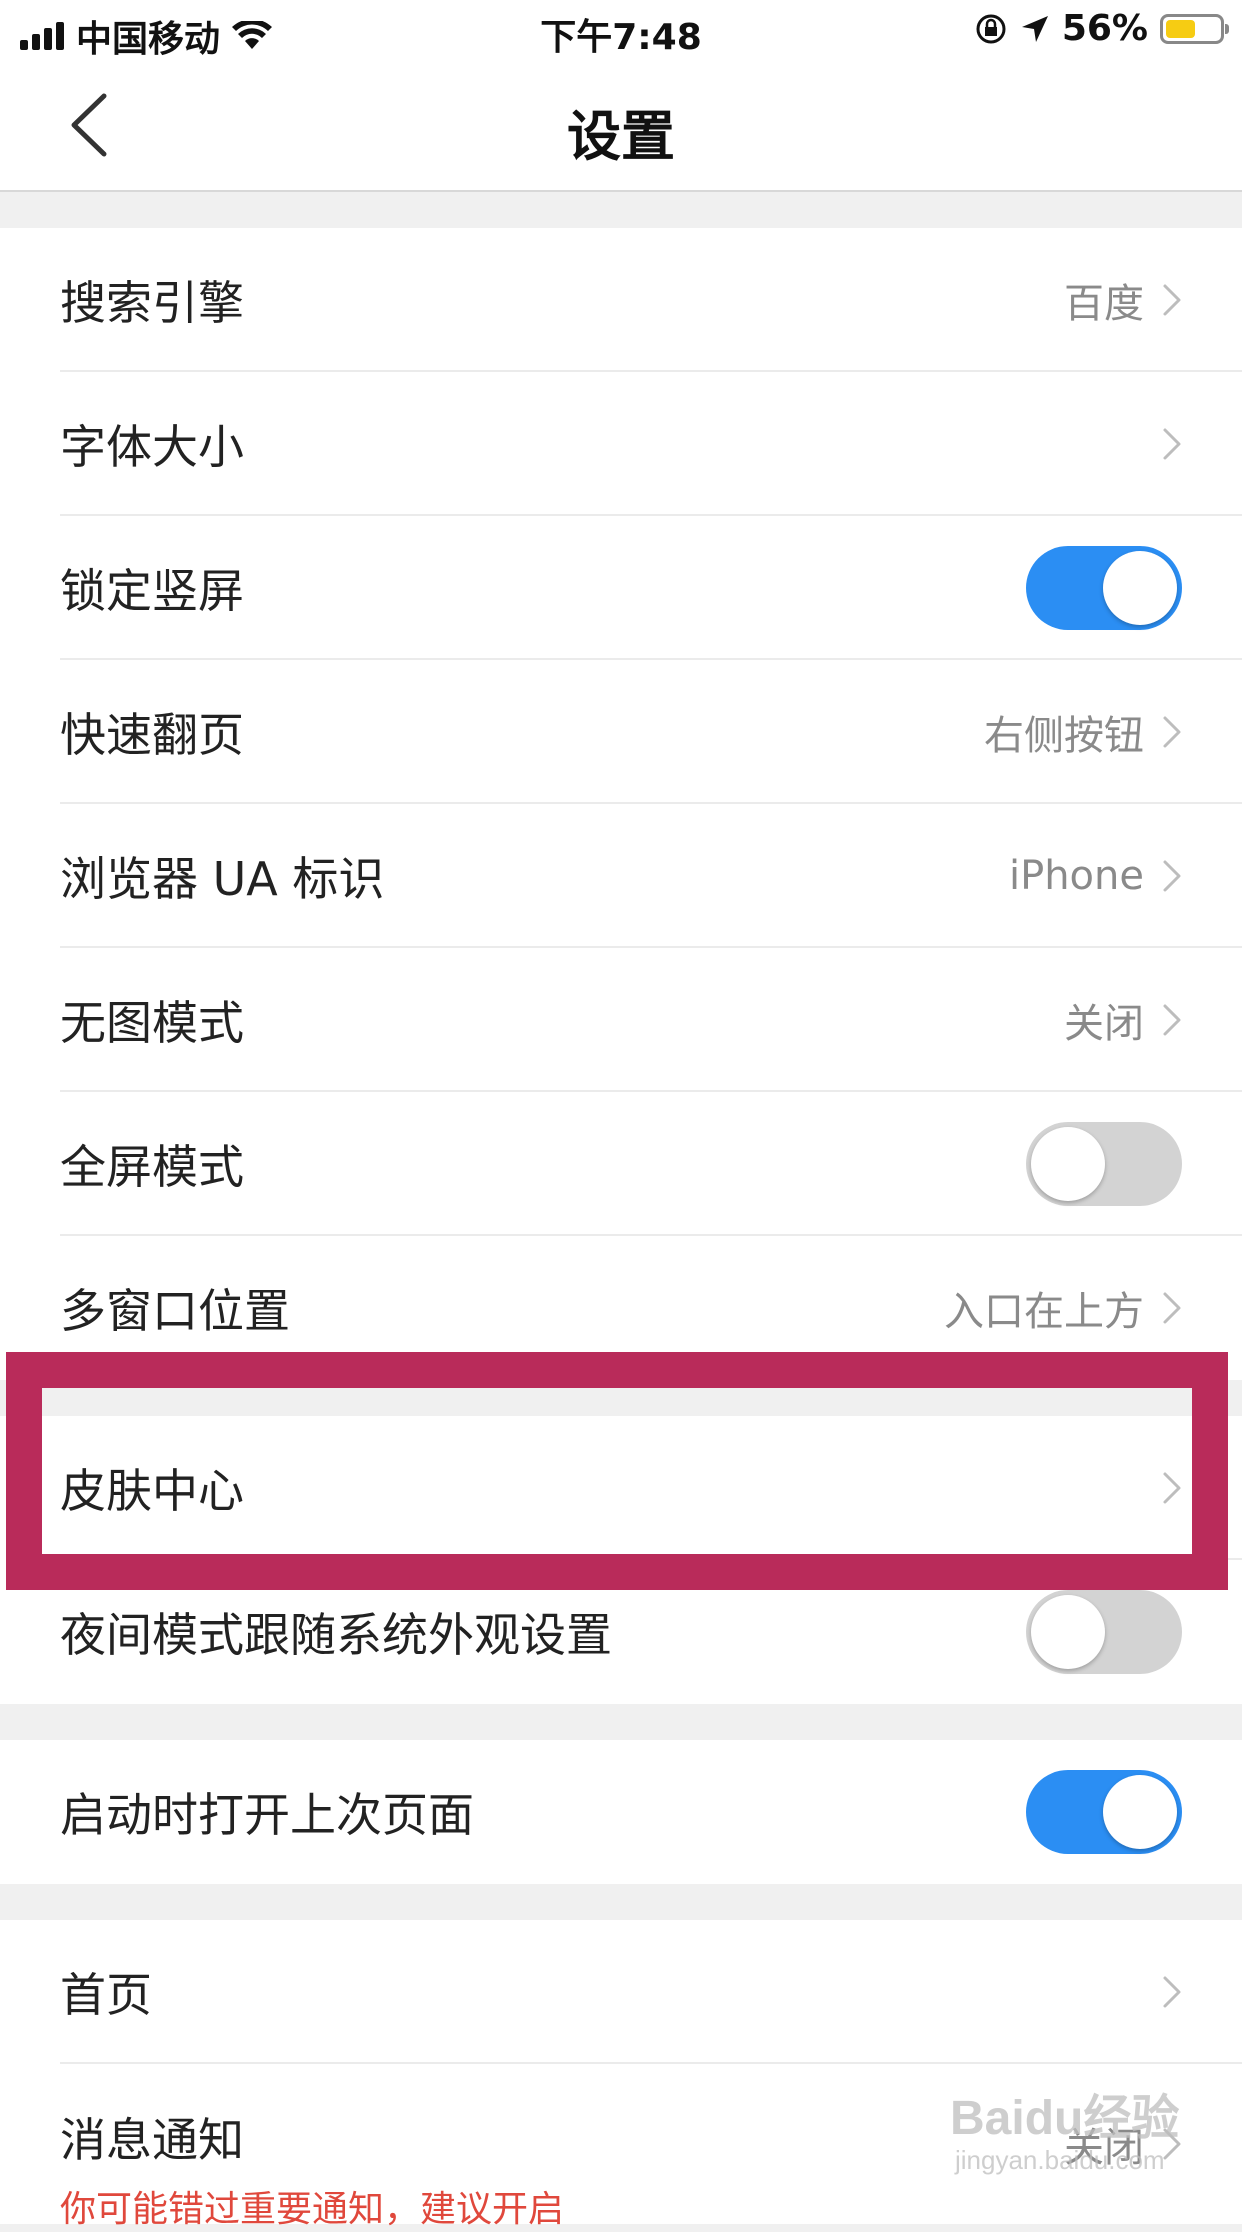 Image resolution: width=1242 pixels, height=2232 pixels. I want to click on baidu-watermark: Baidu经验, so click(1065, 2118).